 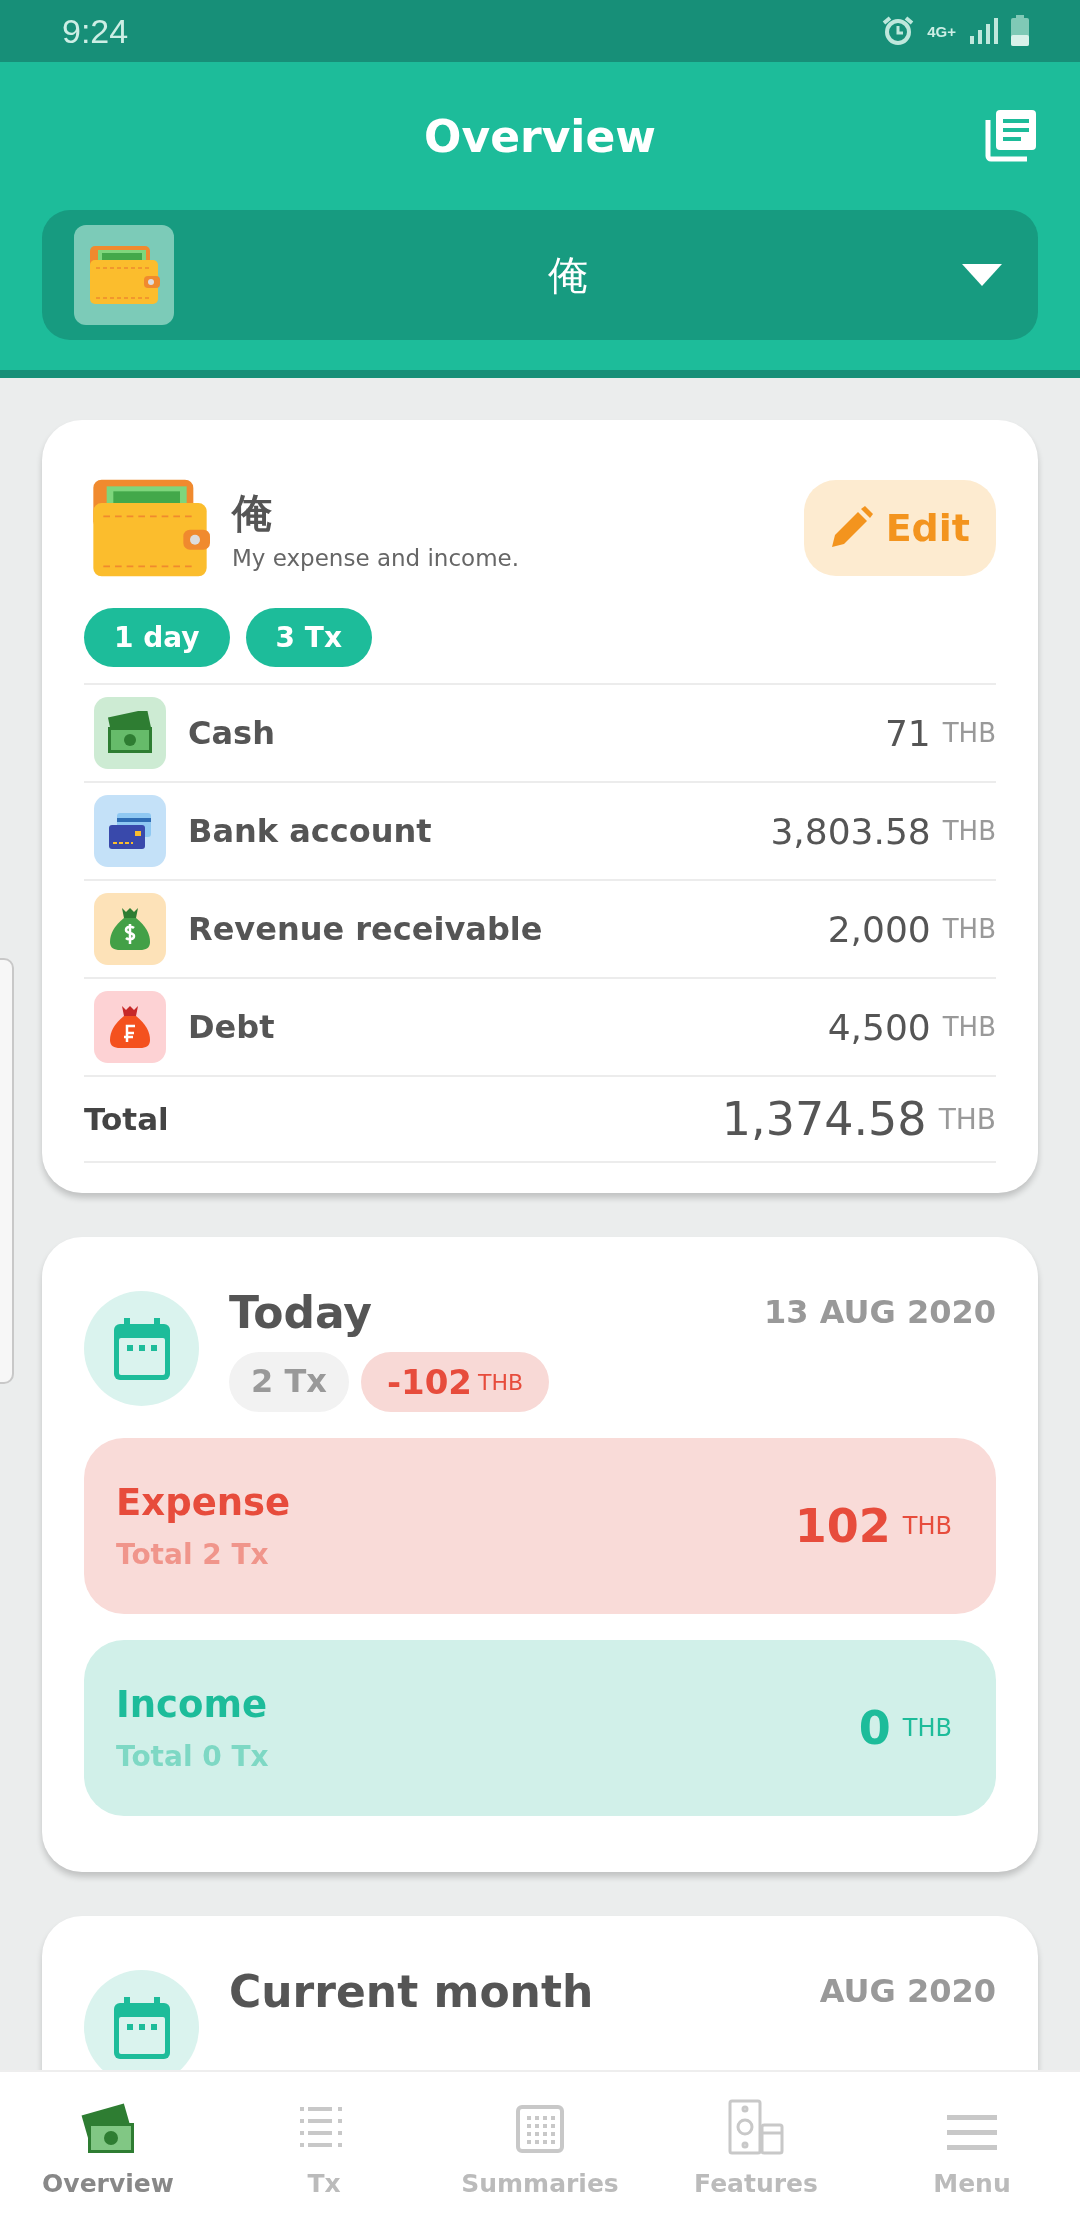 What do you see at coordinates (95, 31) in the screenshot?
I see `clock: 9:24` at bounding box center [95, 31].